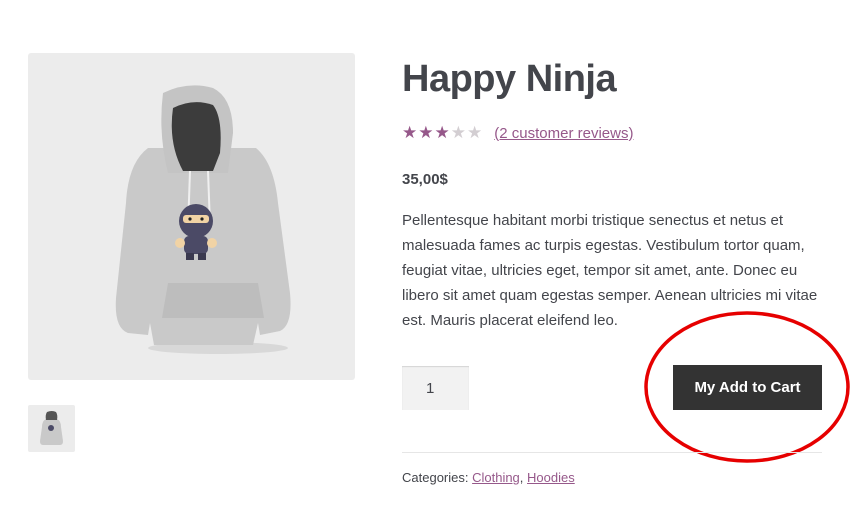 This screenshot has height=520, width=855. Describe the element at coordinates (496, 477) in the screenshot. I see `category-link-clothing: Clothing` at that location.